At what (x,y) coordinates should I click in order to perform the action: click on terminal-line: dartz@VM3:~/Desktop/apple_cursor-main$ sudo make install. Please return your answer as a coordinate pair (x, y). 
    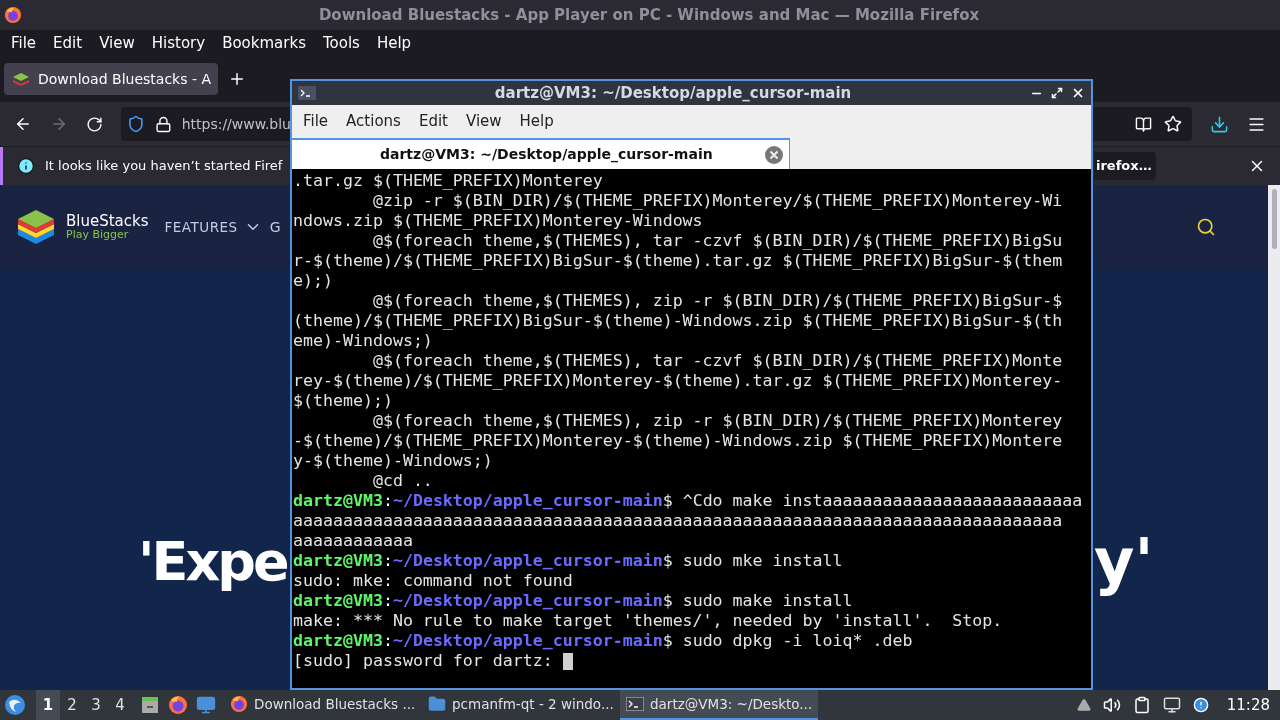
    Looking at the image, I should click on (573, 601).